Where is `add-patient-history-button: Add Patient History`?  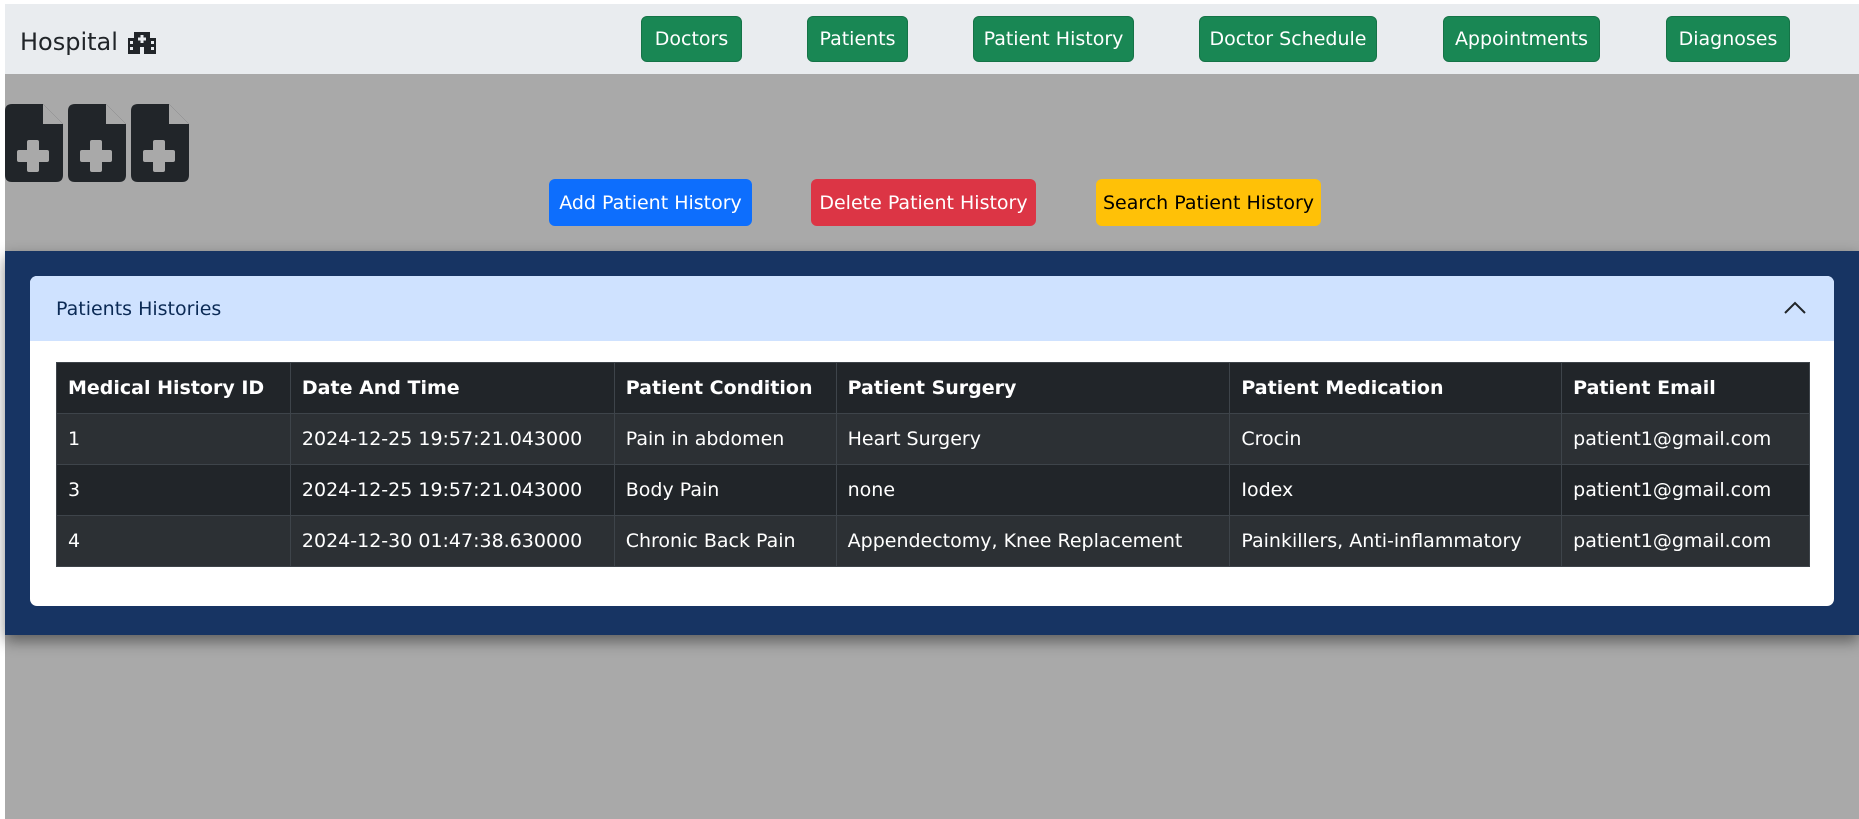 add-patient-history-button: Add Patient History is located at coordinates (650, 202).